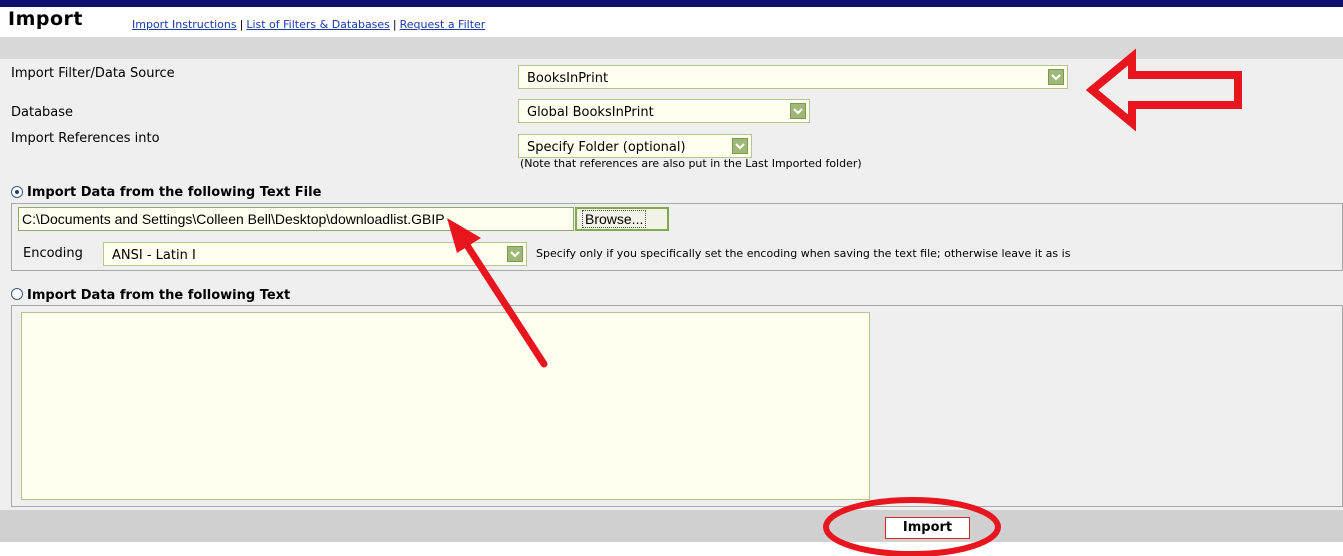  What do you see at coordinates (793, 77) in the screenshot?
I see `filter-select: BooksInPrint` at bounding box center [793, 77].